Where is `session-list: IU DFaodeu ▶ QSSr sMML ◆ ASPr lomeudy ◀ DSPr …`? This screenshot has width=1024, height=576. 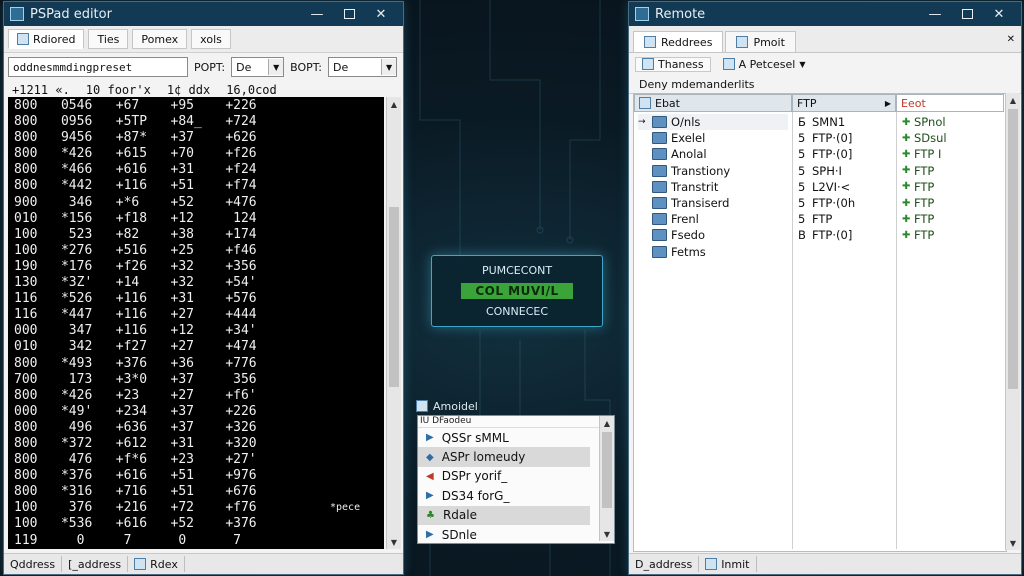
session-list: IU DFaodeu ▶ QSSr sMML ◆ ASPr lomeudy ◀ DSPr … is located at coordinates (516, 479).